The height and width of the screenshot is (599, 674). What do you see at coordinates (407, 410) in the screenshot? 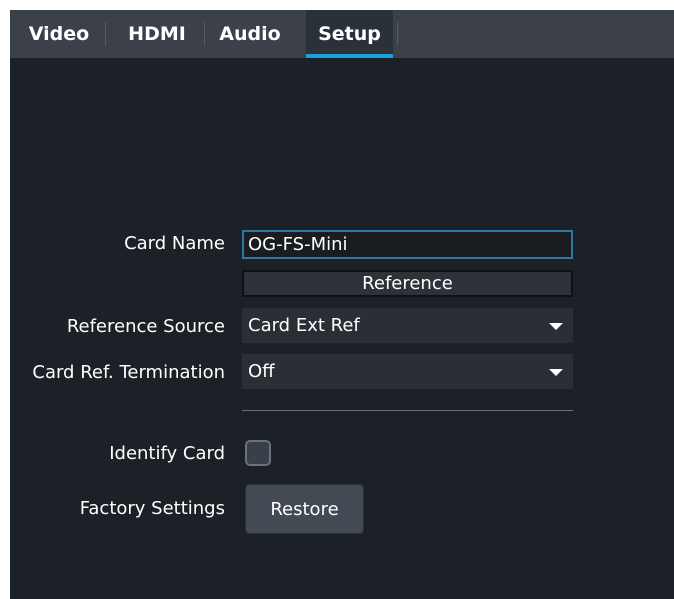
I see `divider` at bounding box center [407, 410].